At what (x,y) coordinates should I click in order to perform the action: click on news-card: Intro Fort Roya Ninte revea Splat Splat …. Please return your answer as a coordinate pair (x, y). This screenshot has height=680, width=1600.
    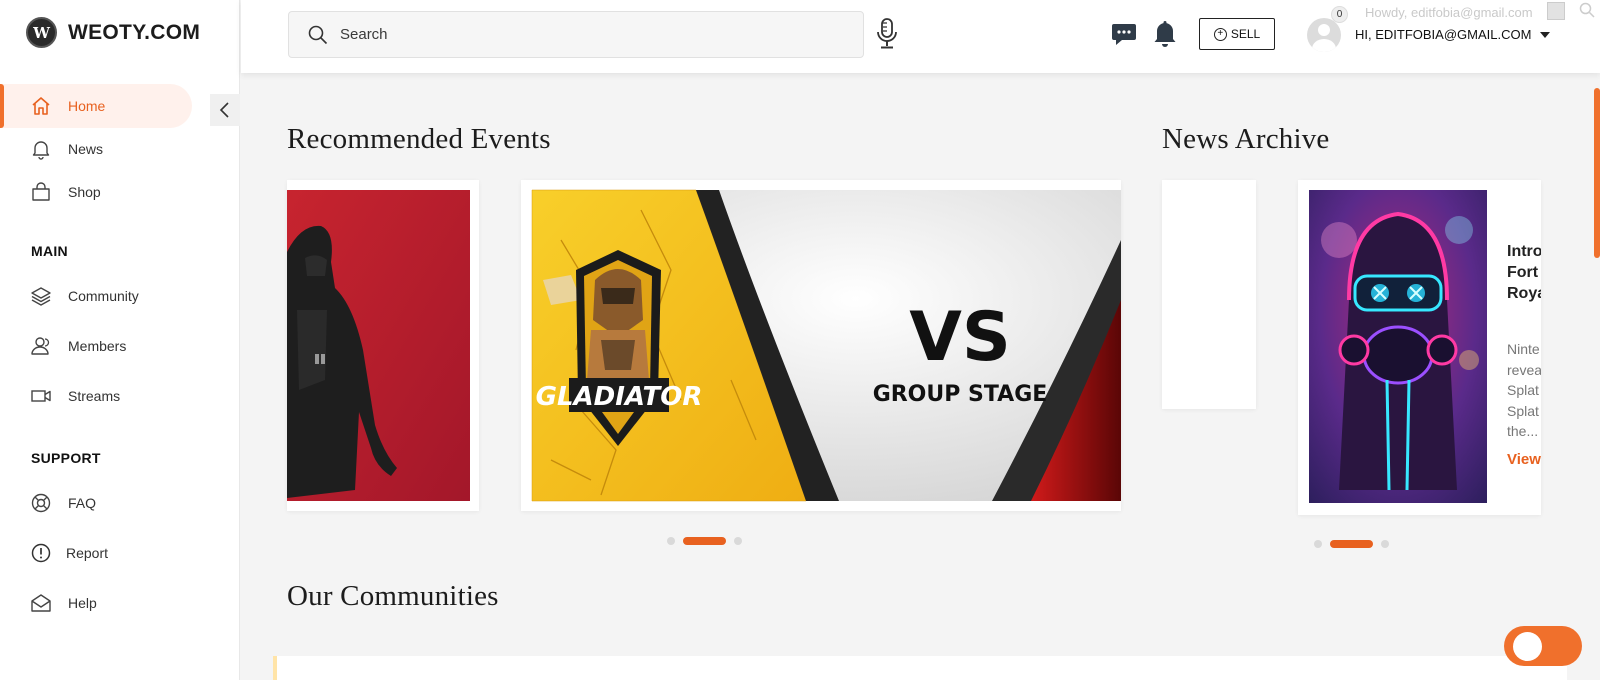
    Looking at the image, I should click on (1419, 347).